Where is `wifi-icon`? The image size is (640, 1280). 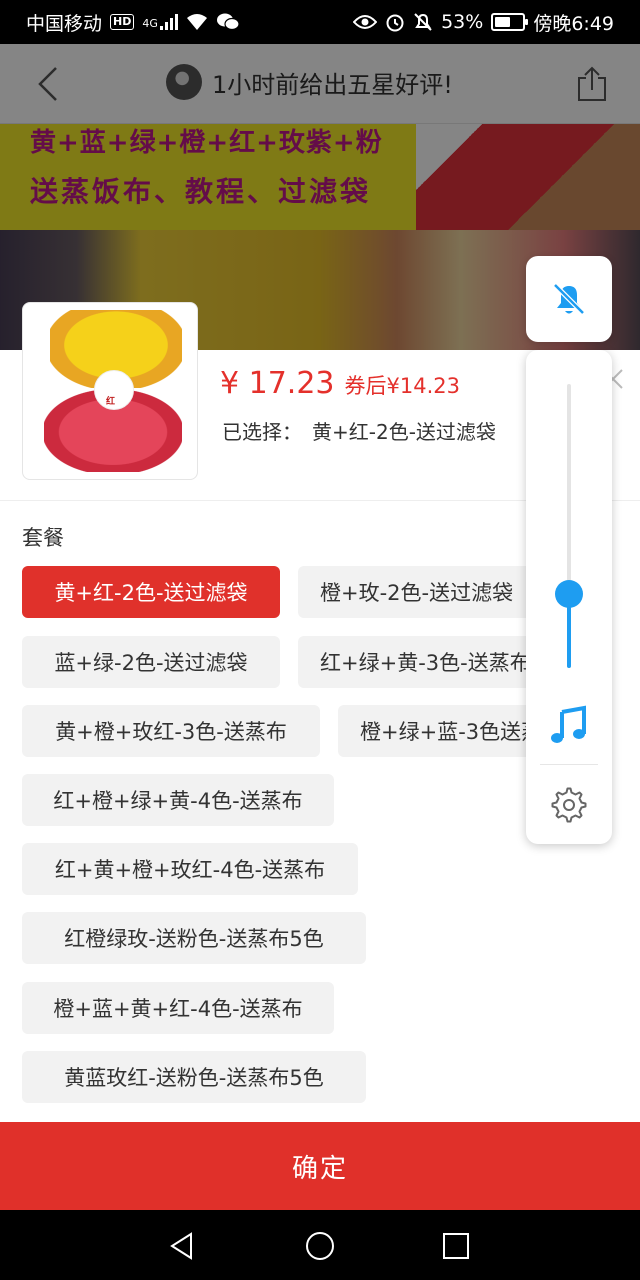 wifi-icon is located at coordinates (196, 22).